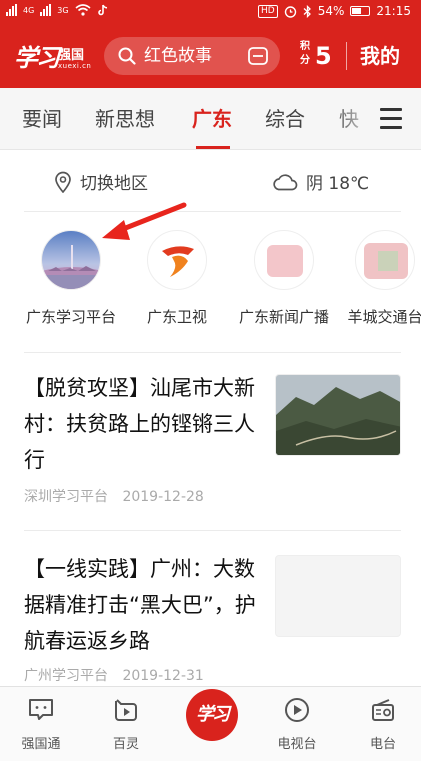 Image resolution: width=421 pixels, height=761 pixels. What do you see at coordinates (63, 10) in the screenshot?
I see `network-type-right: 3G` at bounding box center [63, 10].